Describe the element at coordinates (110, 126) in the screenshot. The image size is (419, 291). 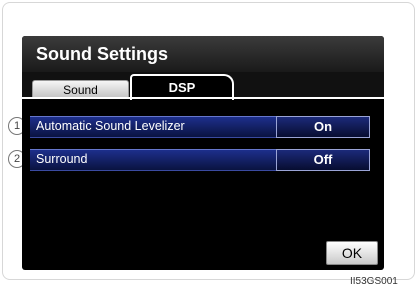
I see `automatic-sound-levelizer-label: Automatic Sound Levelizer` at that location.